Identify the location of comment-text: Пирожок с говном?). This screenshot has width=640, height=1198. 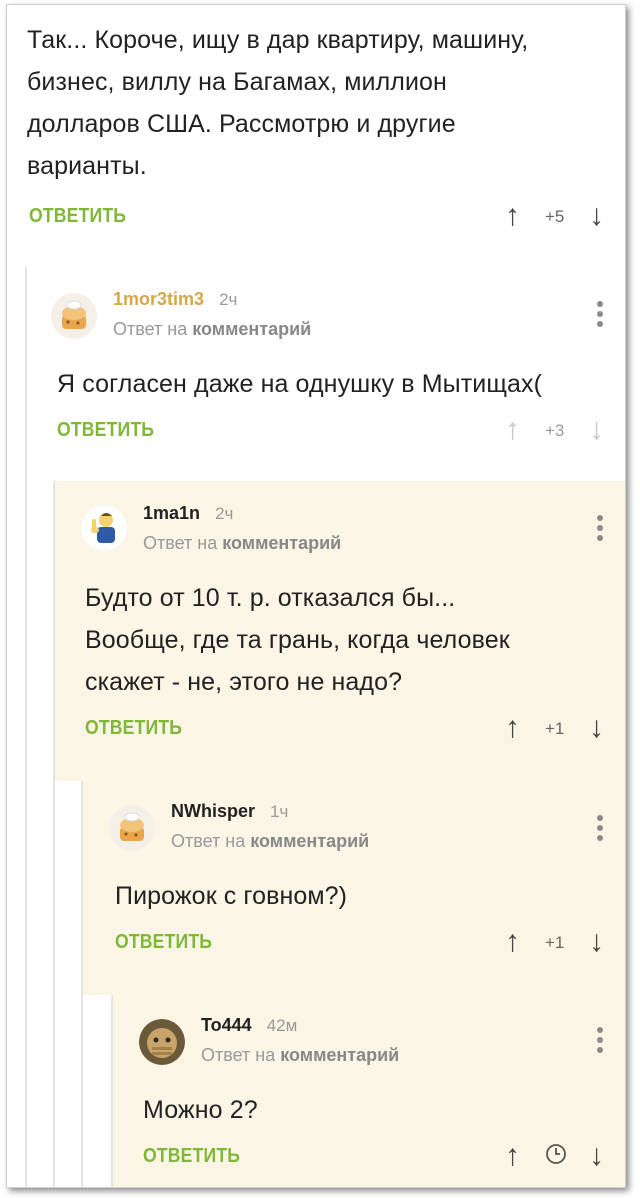
(231, 896).